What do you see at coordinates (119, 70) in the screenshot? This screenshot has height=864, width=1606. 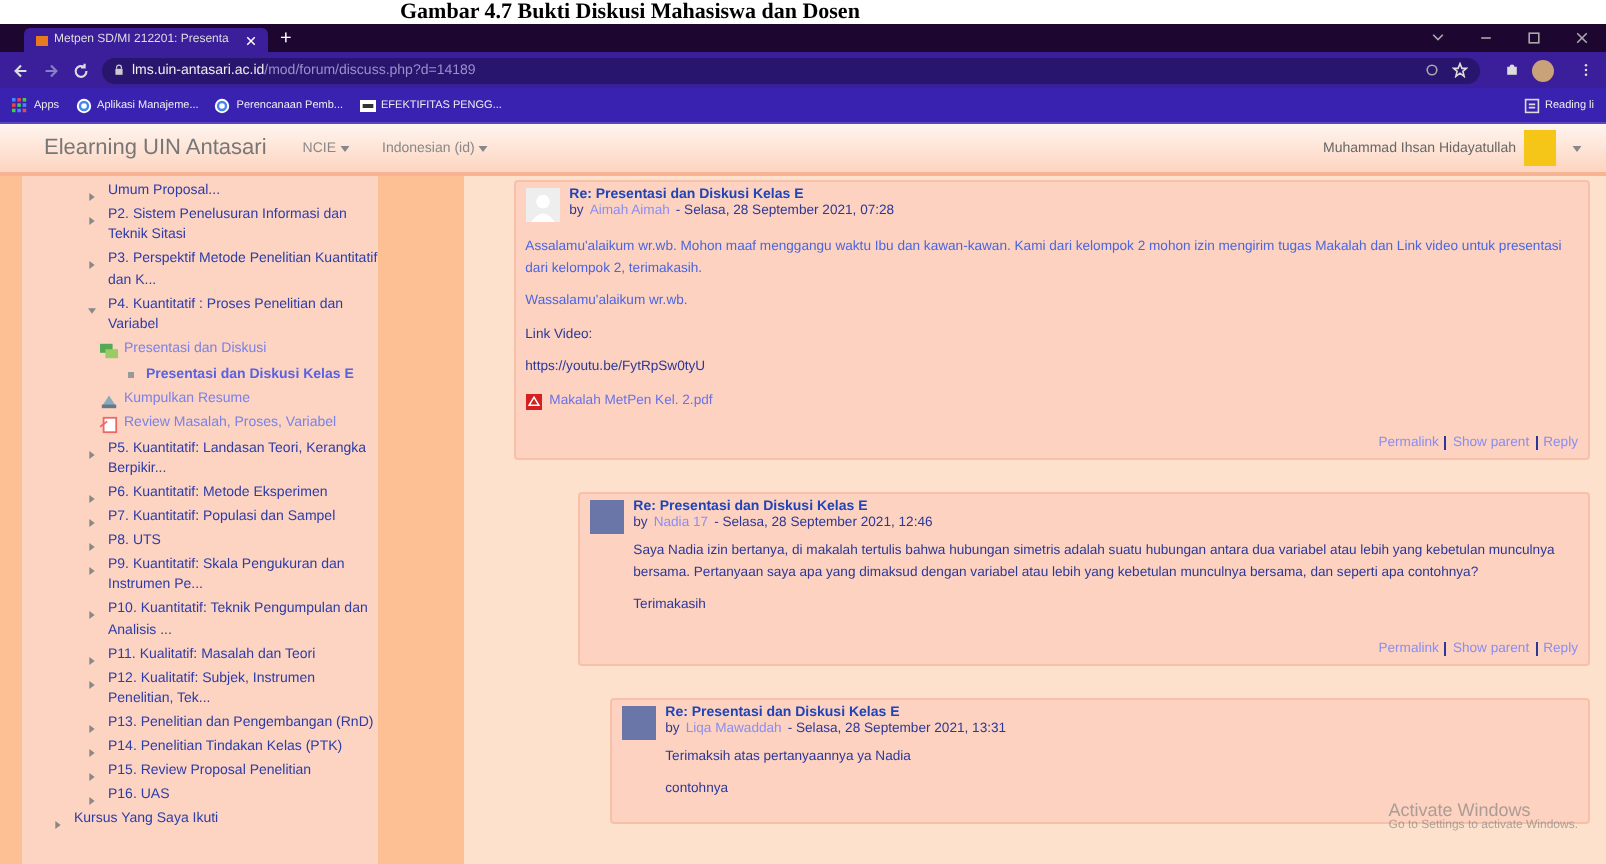 I see `lock-icon` at bounding box center [119, 70].